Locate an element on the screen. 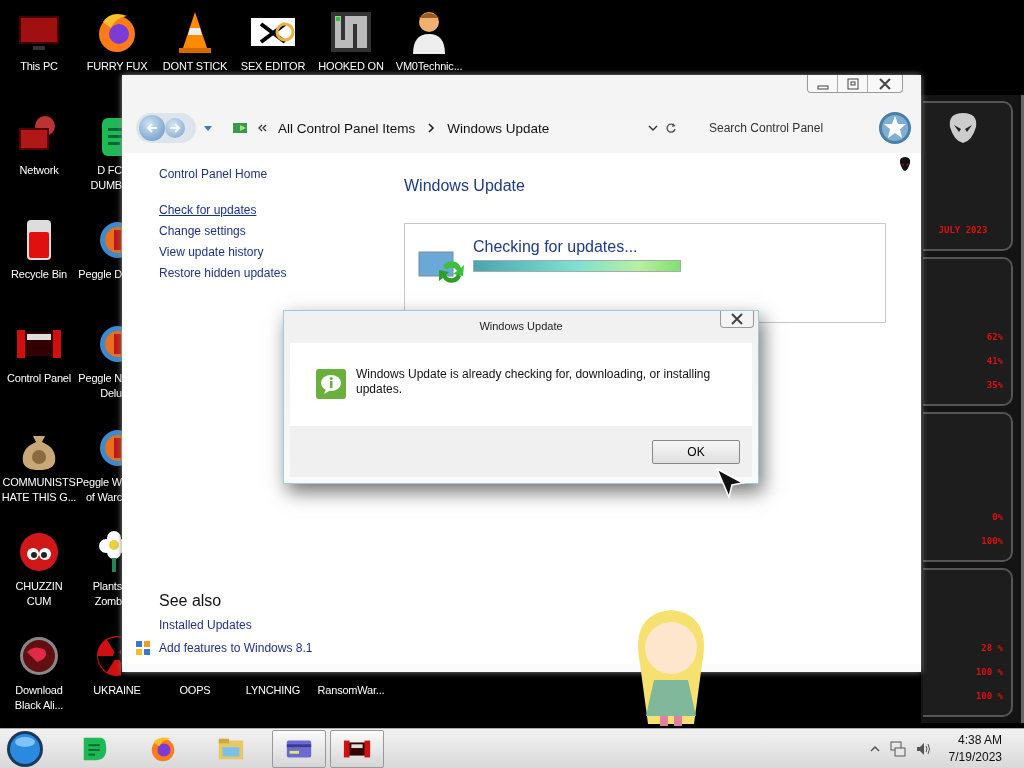  percent-reading: 41% is located at coordinates (994, 361).